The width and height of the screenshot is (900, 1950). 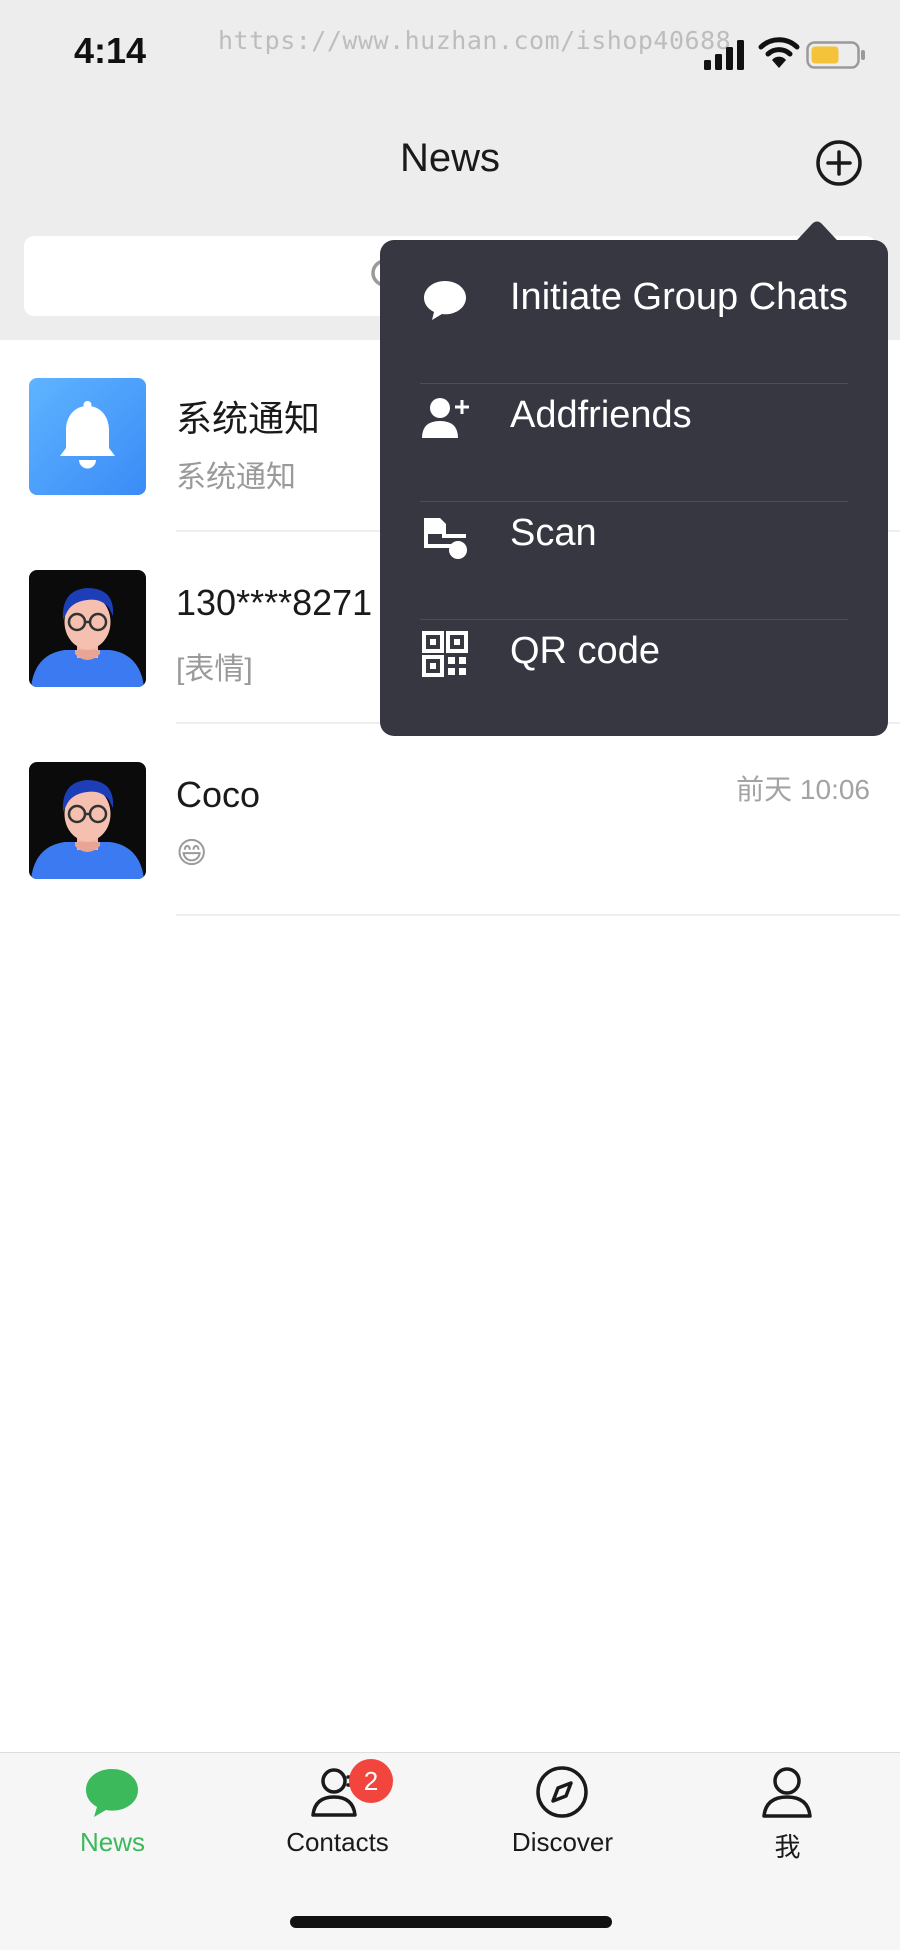 What do you see at coordinates (562, 1792) in the screenshot?
I see `compass-icon` at bounding box center [562, 1792].